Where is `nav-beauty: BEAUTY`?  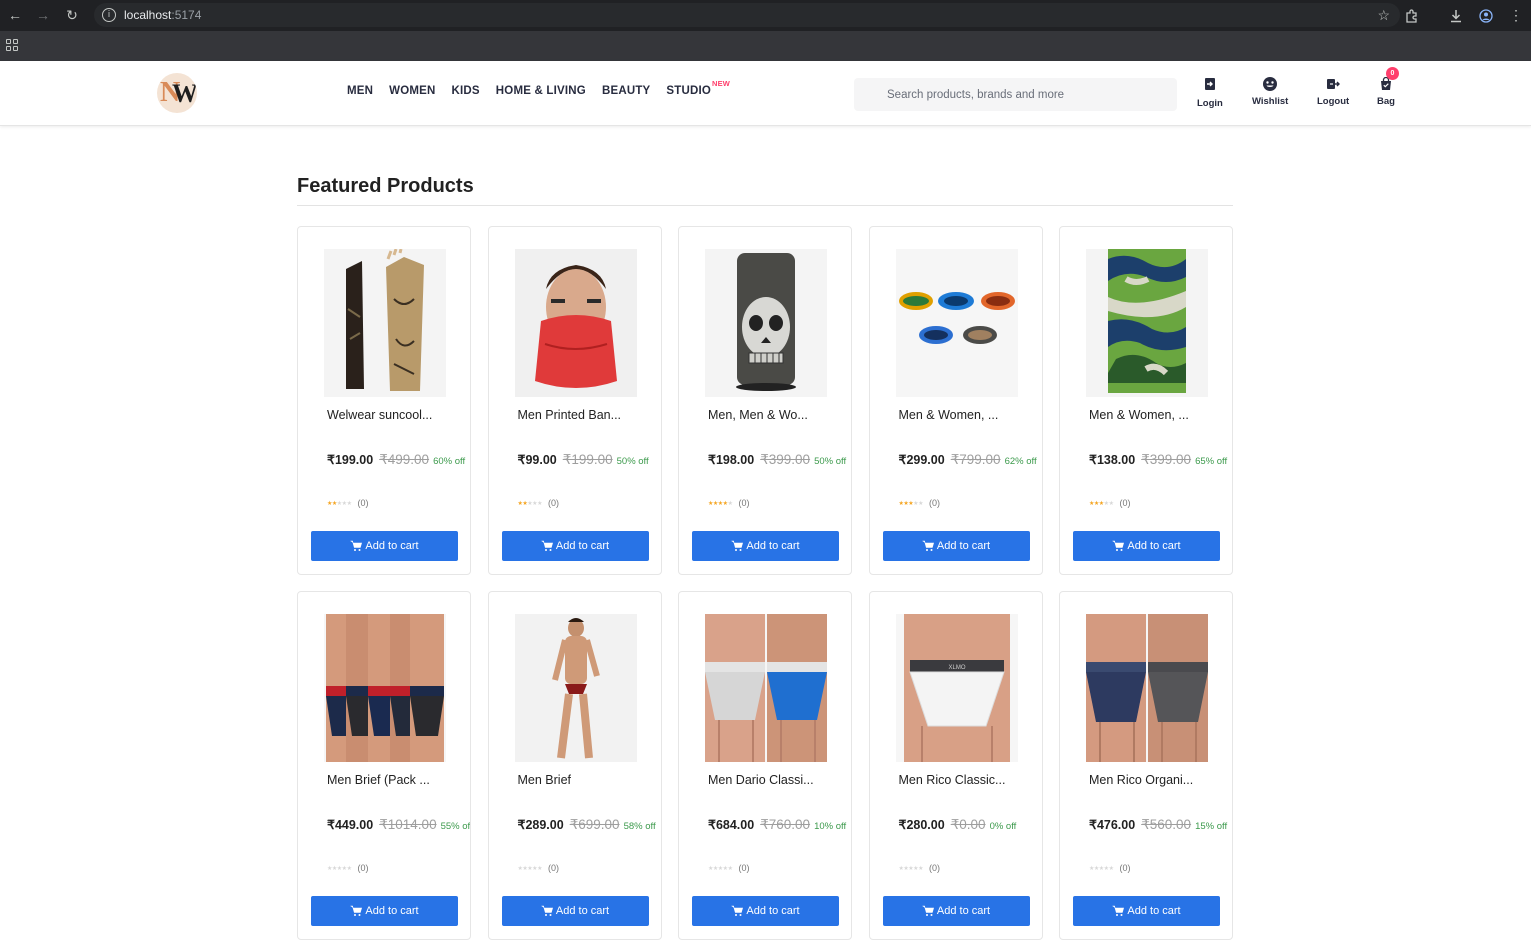
nav-beauty: BEAUTY is located at coordinates (626, 91).